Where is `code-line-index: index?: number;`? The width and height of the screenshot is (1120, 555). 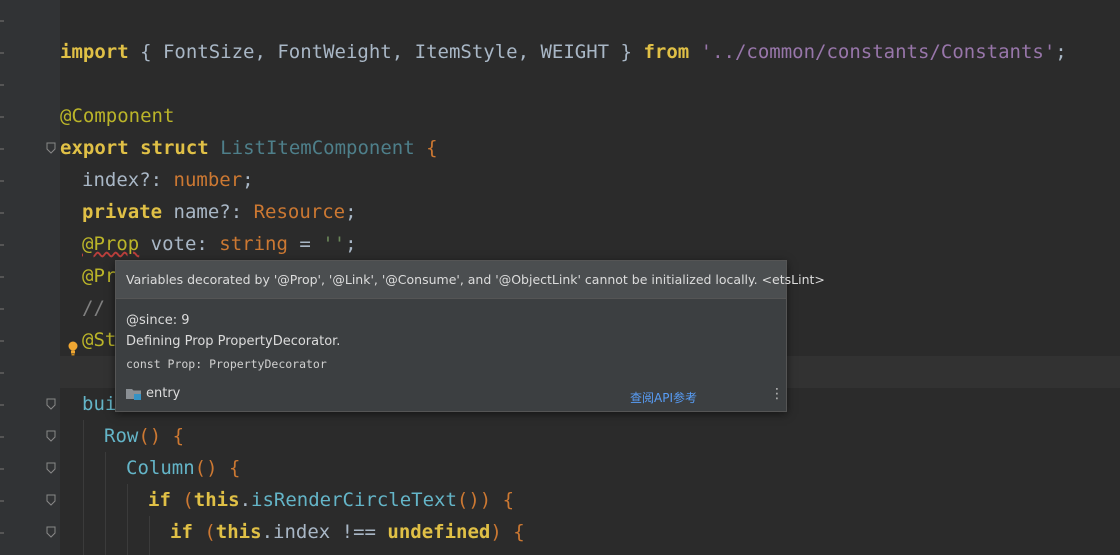
code-line-index: index?: number; is located at coordinates (168, 180).